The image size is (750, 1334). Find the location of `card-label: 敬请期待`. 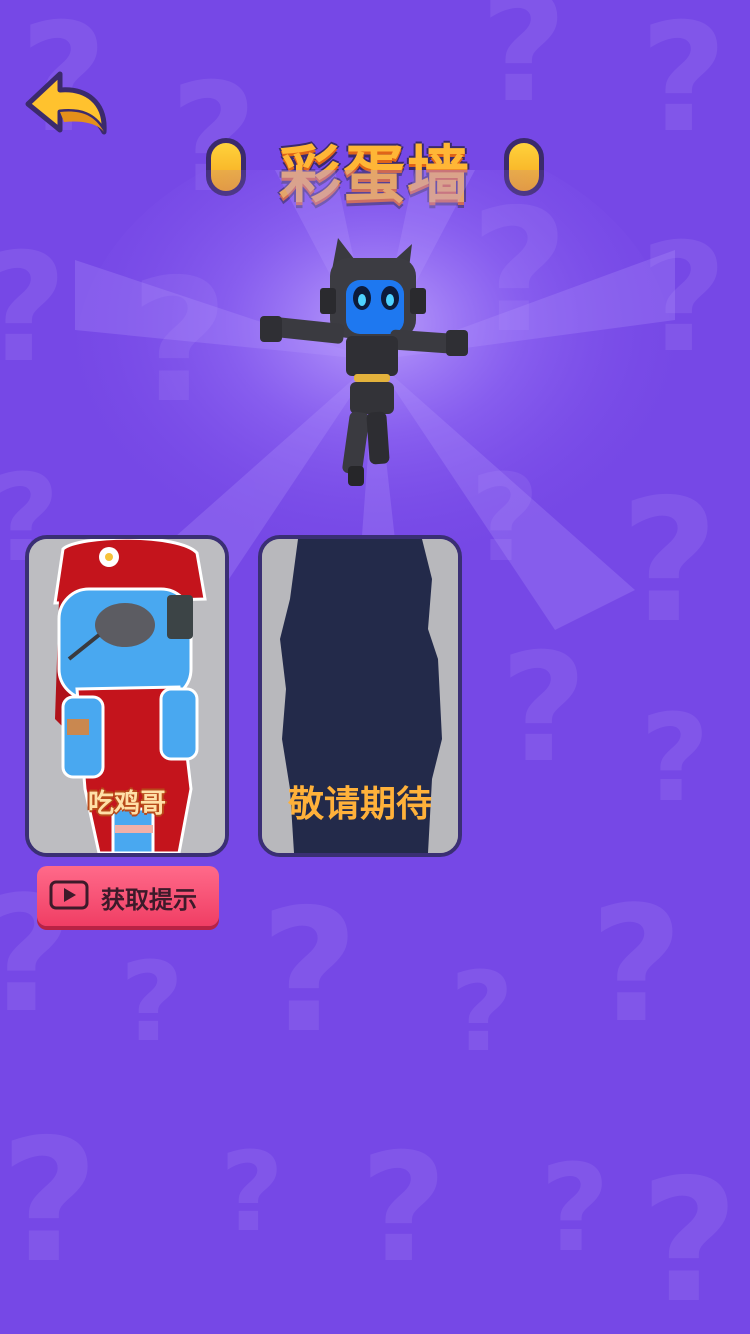

card-label: 敬请期待 is located at coordinates (359, 804).